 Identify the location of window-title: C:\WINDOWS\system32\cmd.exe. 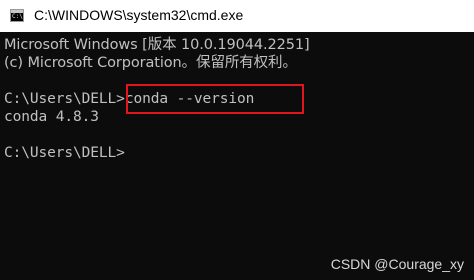
(139, 15).